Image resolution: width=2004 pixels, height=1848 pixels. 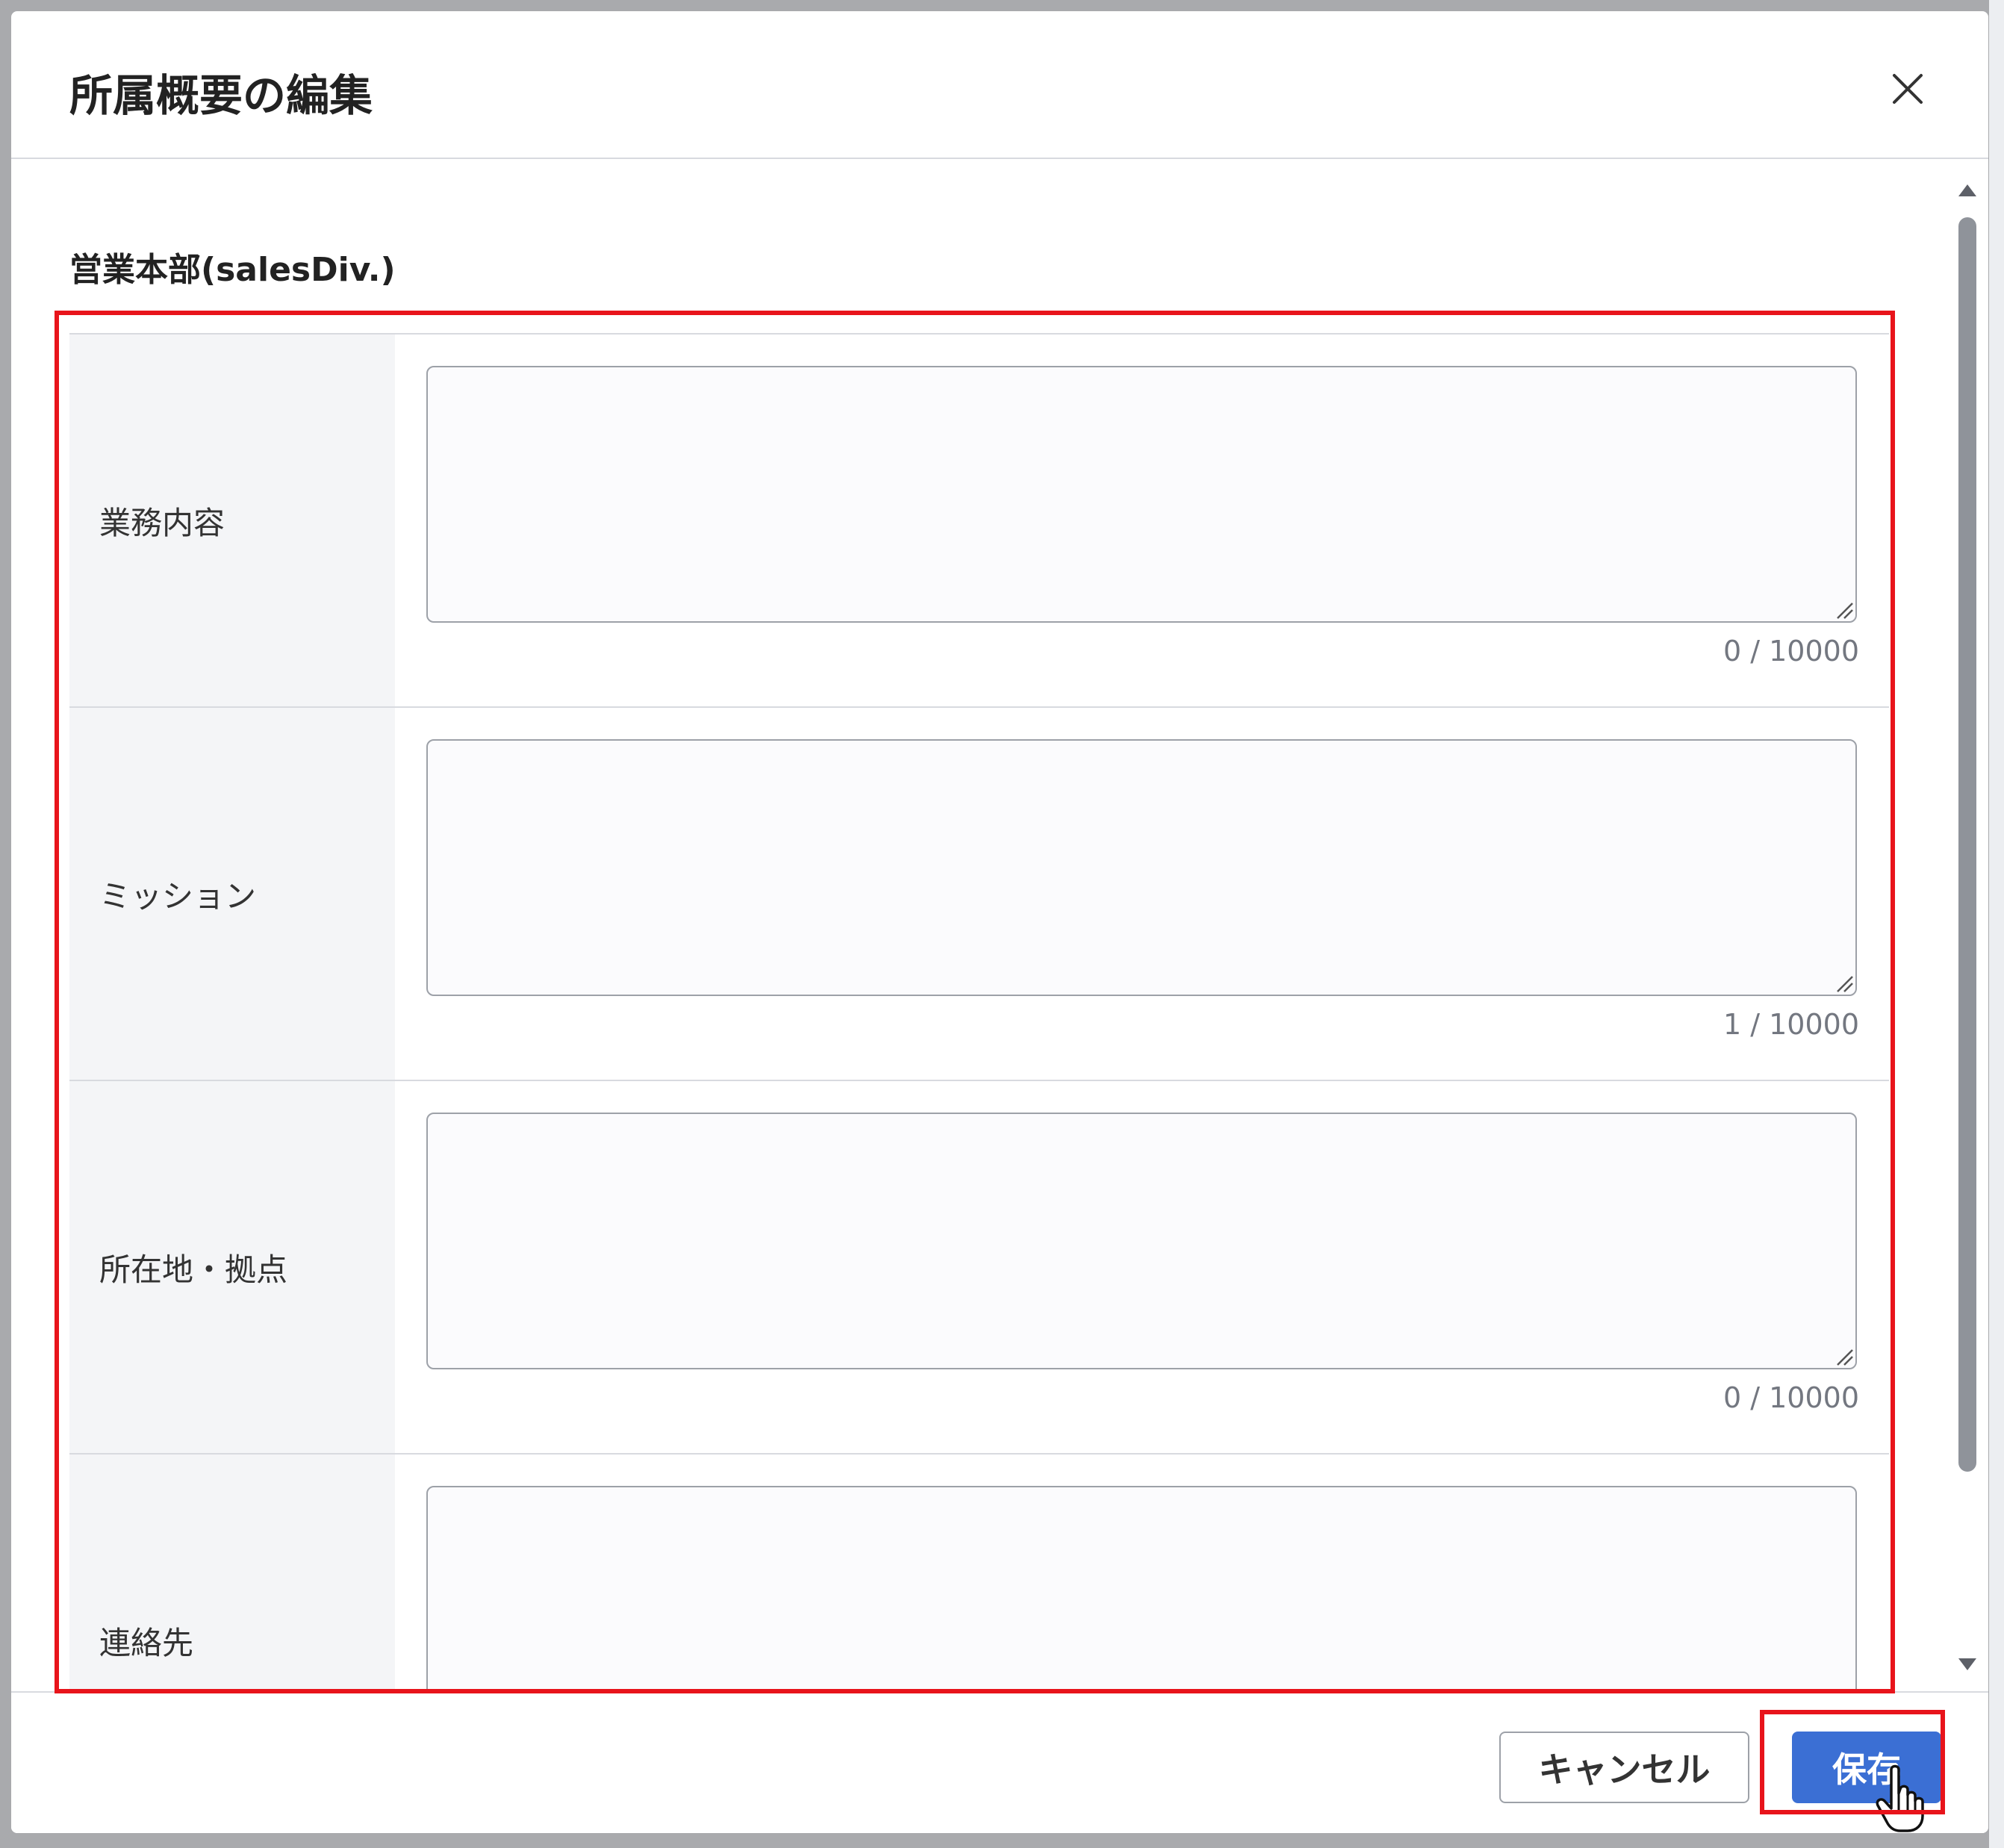 I want to click on cancel-button: キャンセル, so click(x=1624, y=1767).